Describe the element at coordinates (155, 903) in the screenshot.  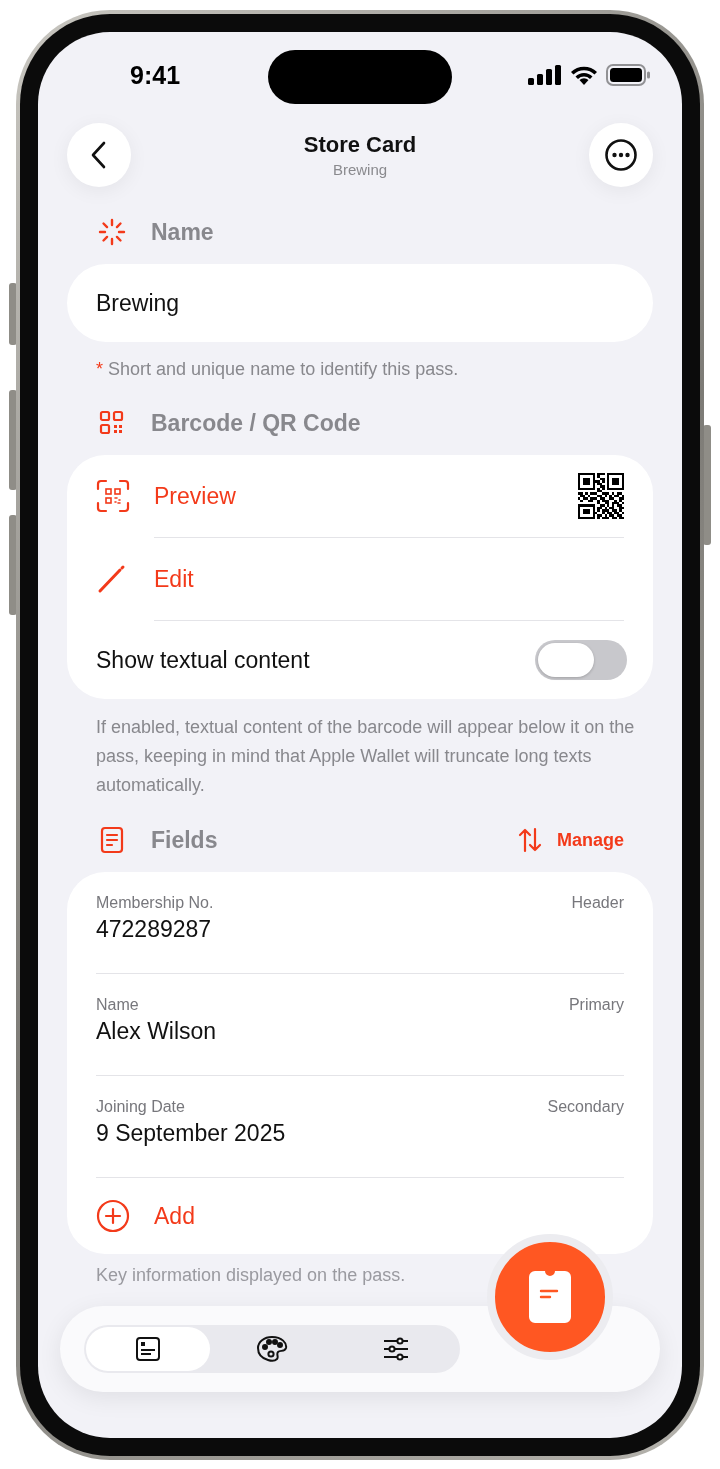
I see `field-label: Membership No.` at that location.